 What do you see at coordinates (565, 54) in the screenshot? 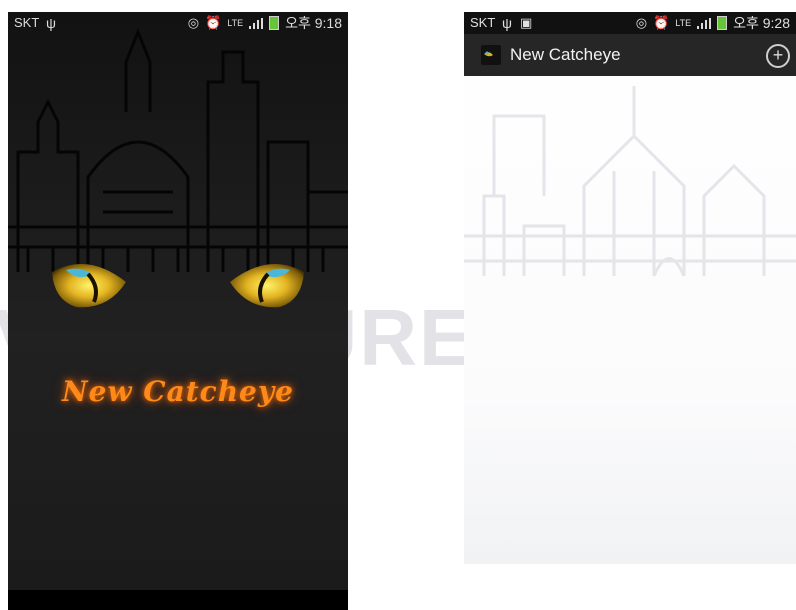
I see `action-bar-title: New Catcheye` at bounding box center [565, 54].